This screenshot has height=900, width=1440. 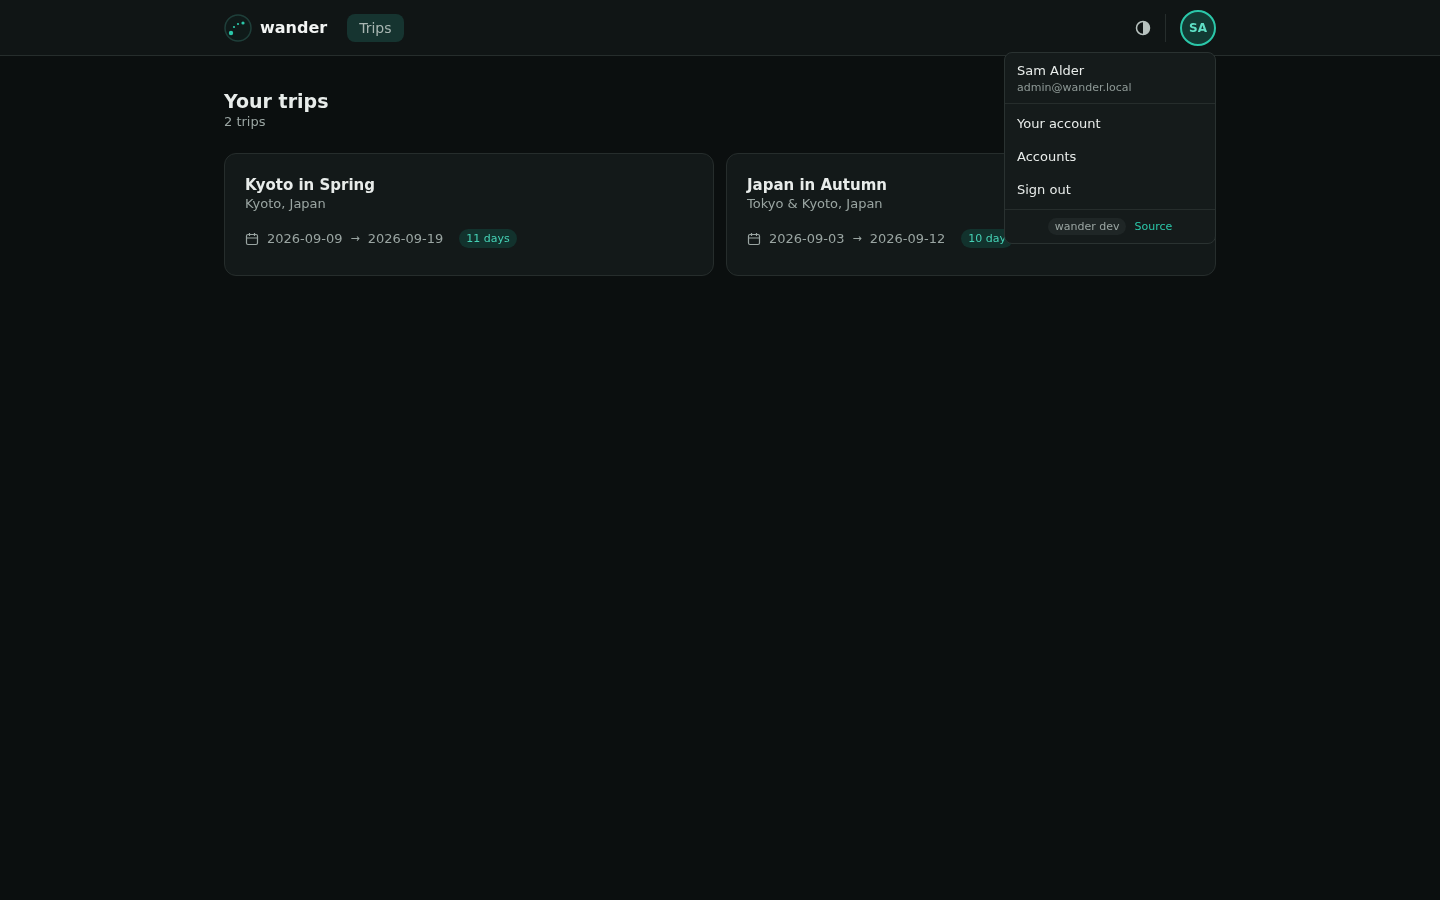 What do you see at coordinates (469, 214) in the screenshot?
I see `trip-card: Kyoto in Spring Kyoto, Japan 2026-09-09 → 2026-09-19 11 days` at bounding box center [469, 214].